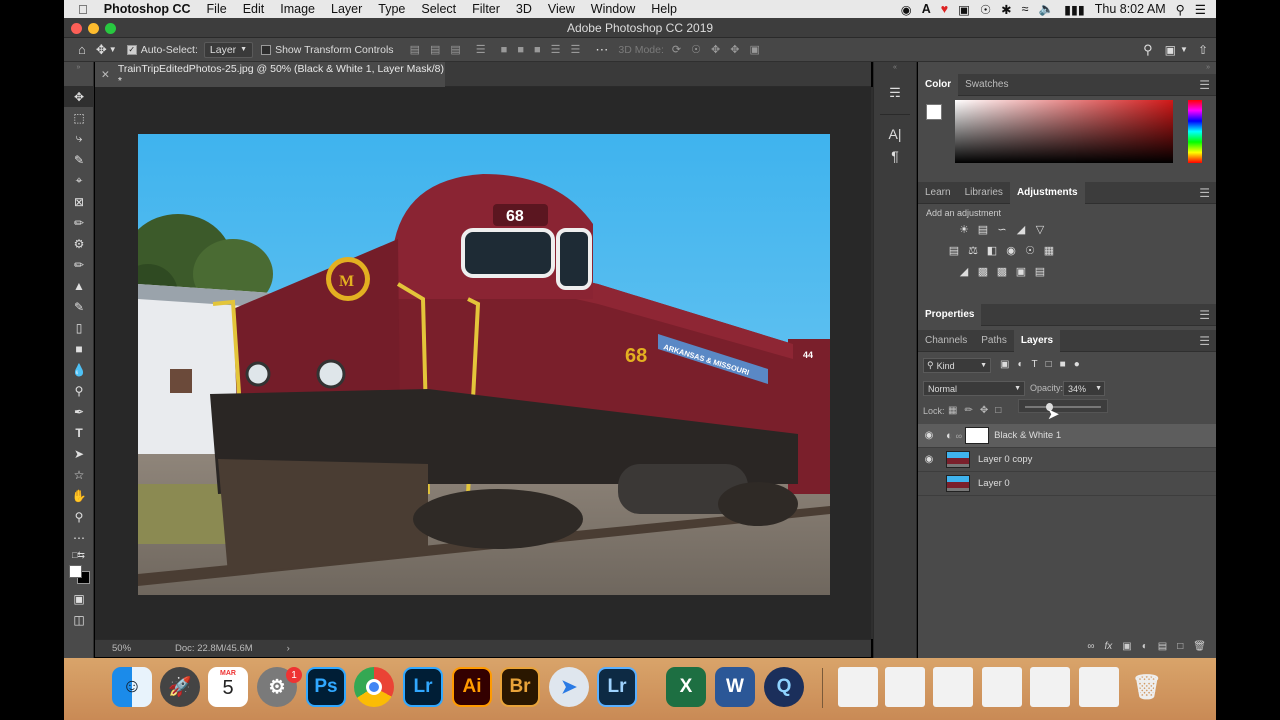 This screenshot has width=1280, height=720. Describe the element at coordinates (79, 327) in the screenshot. I see `eraser-tool-icon: ▯` at that location.